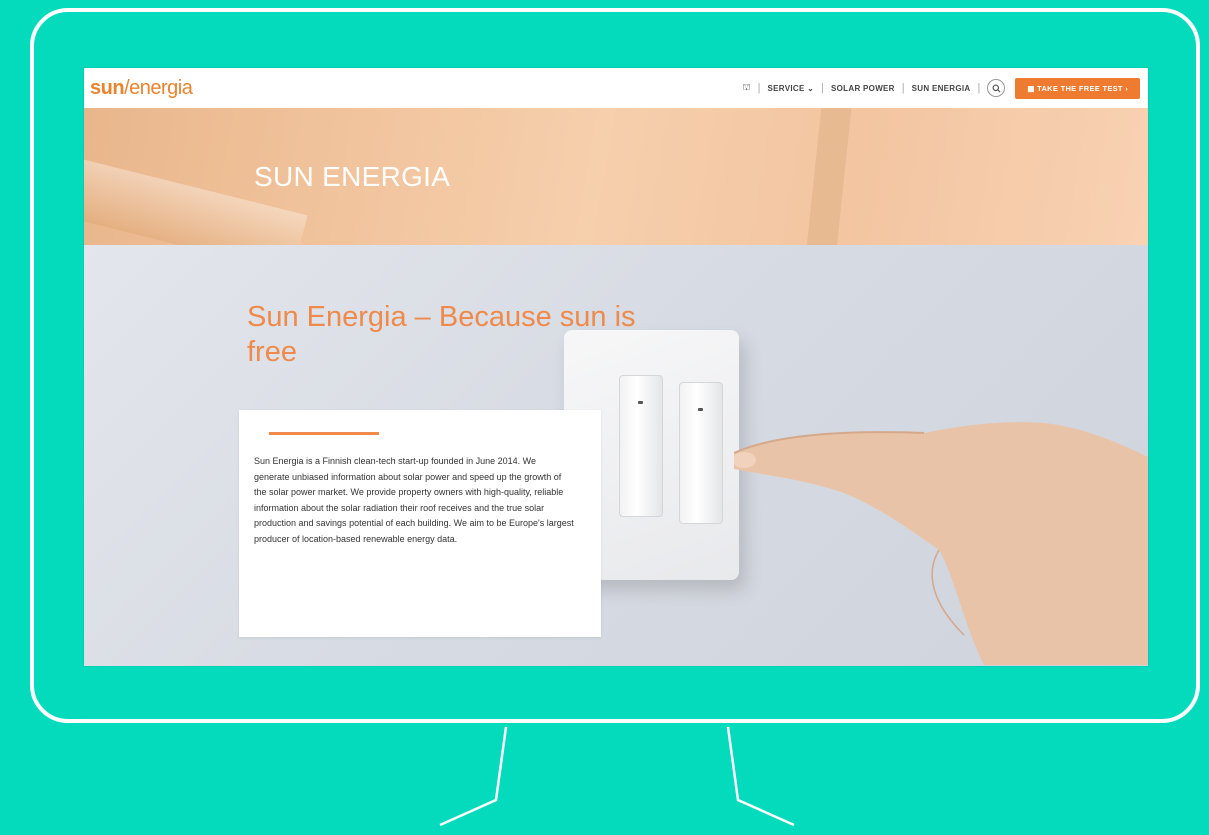  I want to click on logo-text-energia: energia, so click(161, 87).